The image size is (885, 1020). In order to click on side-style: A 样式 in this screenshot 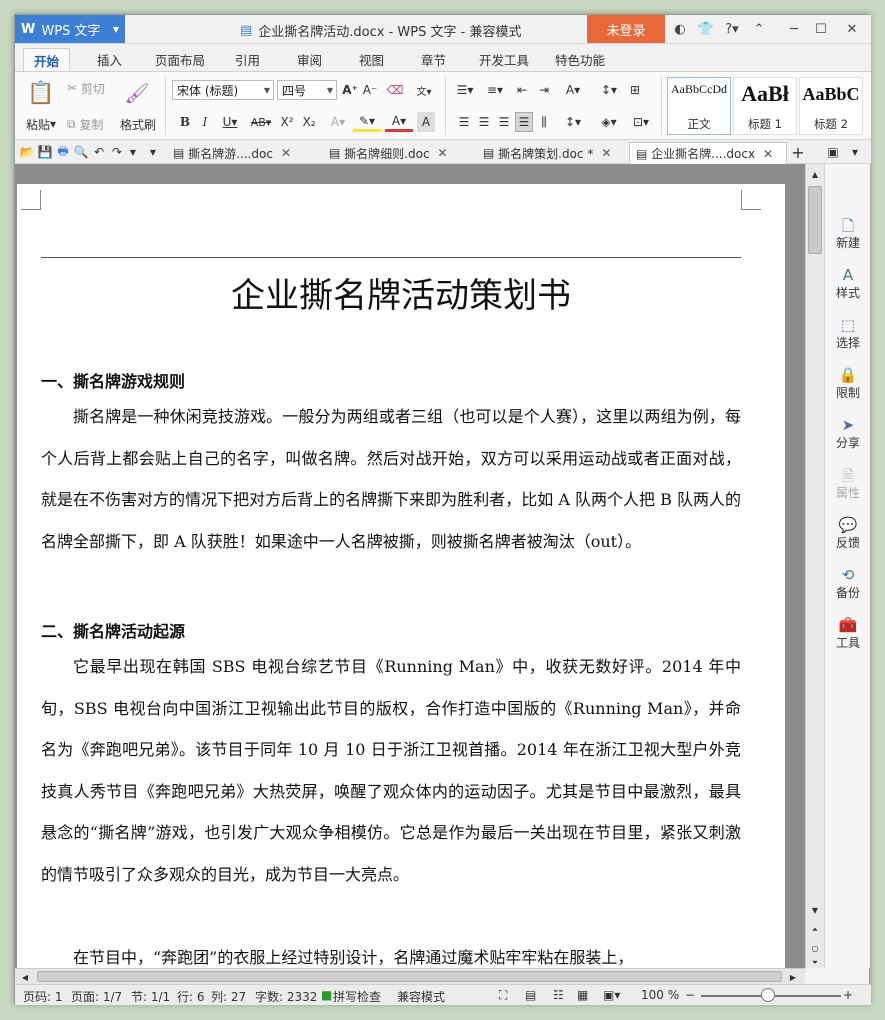, I will do `click(848, 283)`.